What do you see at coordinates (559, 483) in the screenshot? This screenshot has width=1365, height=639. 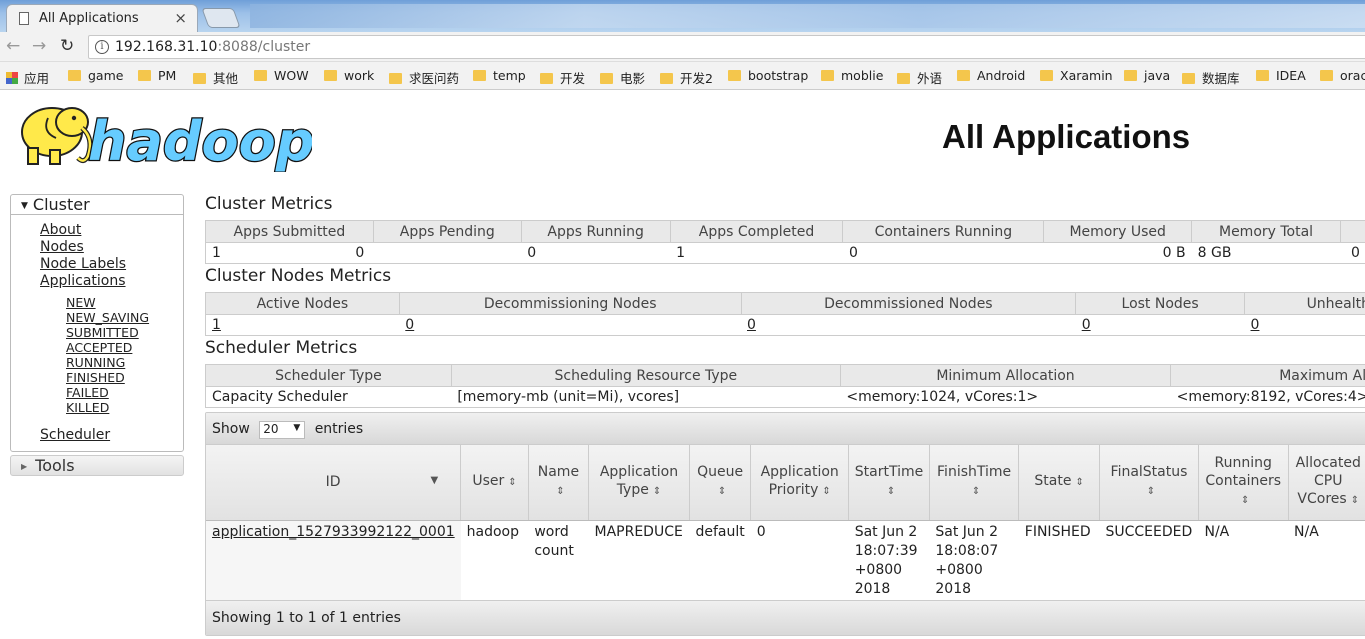 I see `column-header-name: Name ⇕` at bounding box center [559, 483].